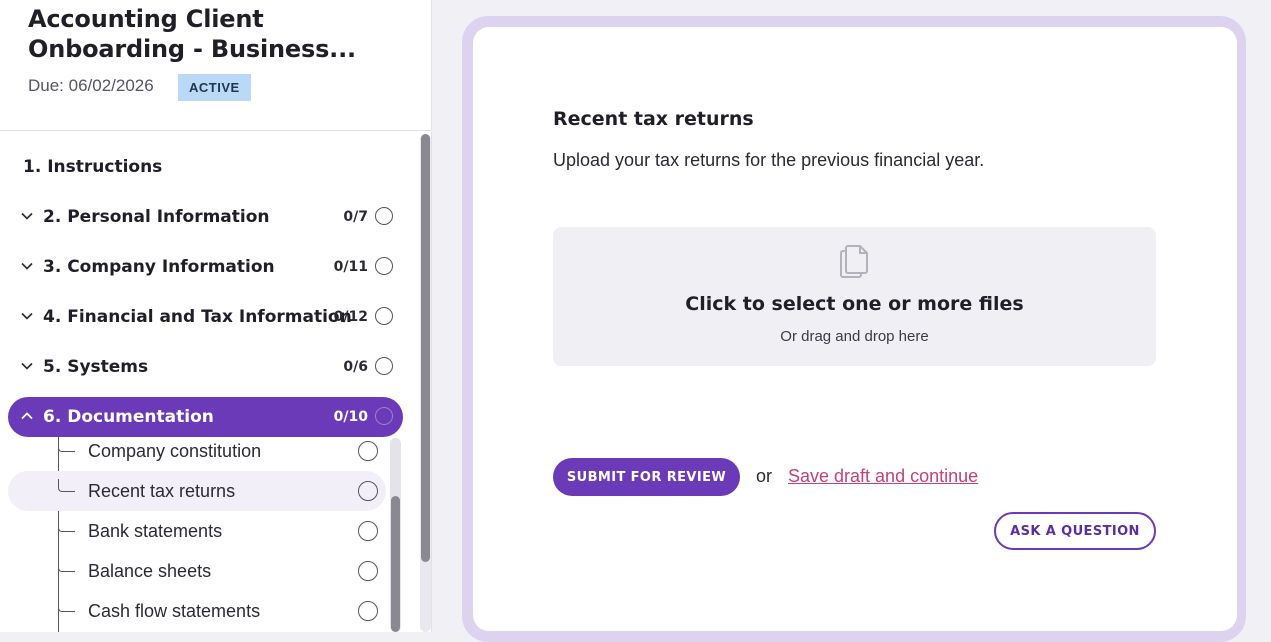 Image resolution: width=1271 pixels, height=642 pixels. Describe the element at coordinates (156, 217) in the screenshot. I see `sidebar-section-label: 2. Personal Information` at that location.